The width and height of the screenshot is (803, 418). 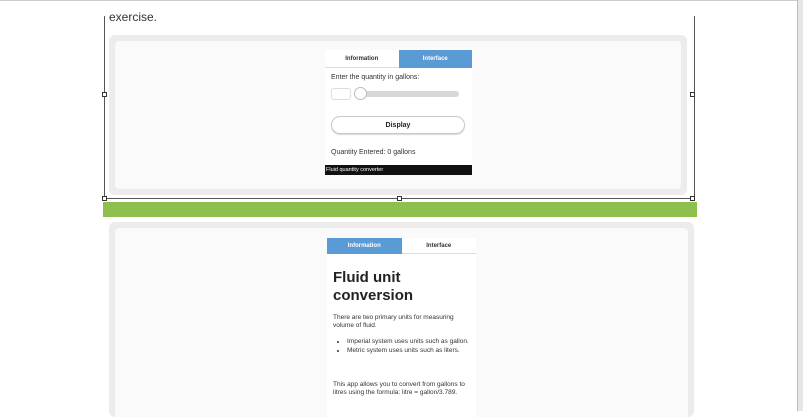 I want to click on page-heading: Fluid unit conversion, so click(x=373, y=286).